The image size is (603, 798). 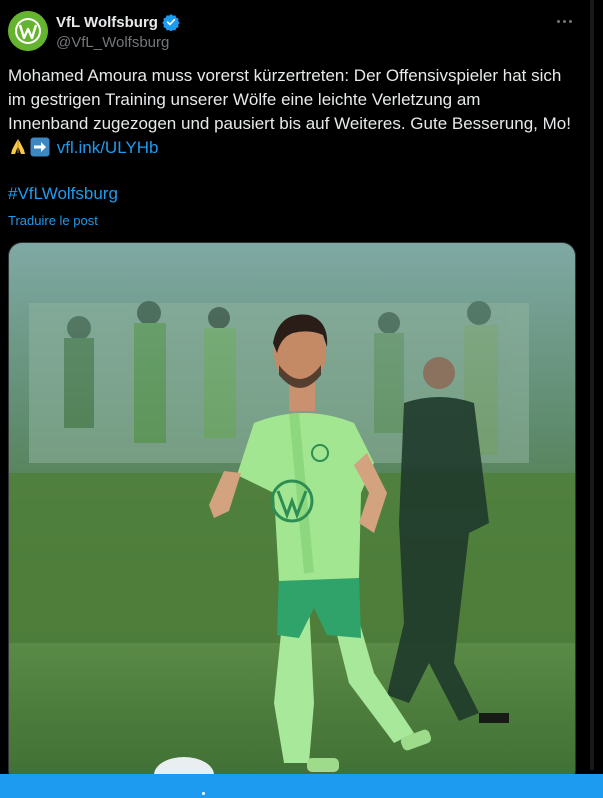 I want to click on hashtag-link: #VfLWolfsburg, so click(x=63, y=194).